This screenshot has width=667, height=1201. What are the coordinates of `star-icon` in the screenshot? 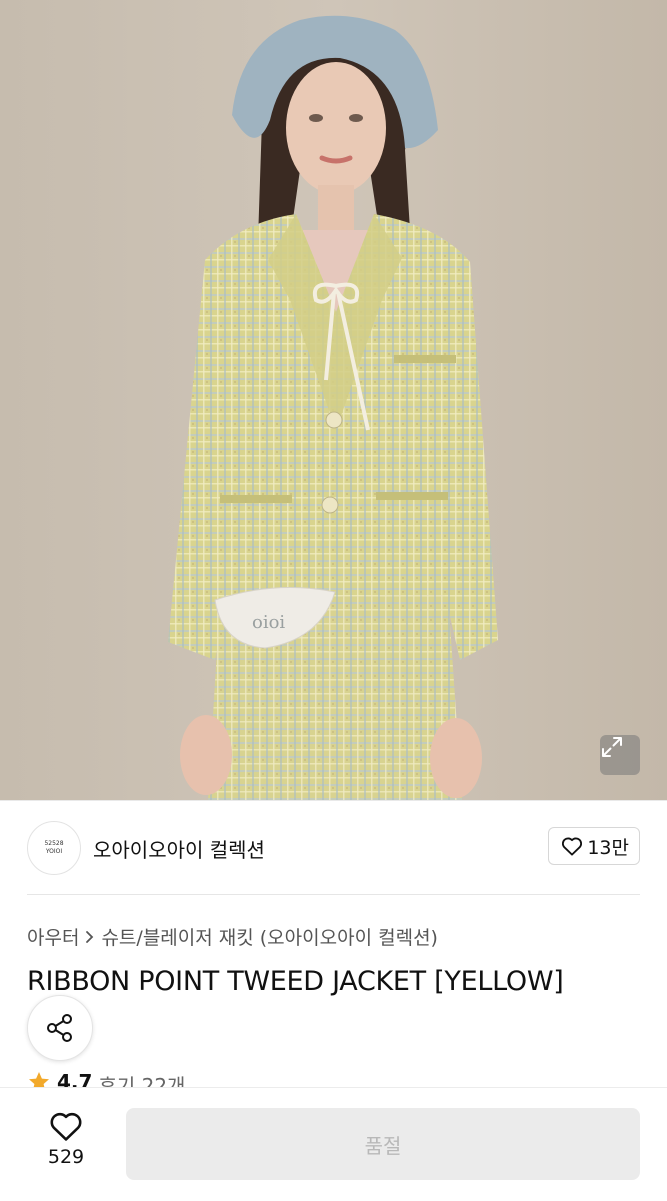 It's located at (39, 1080).